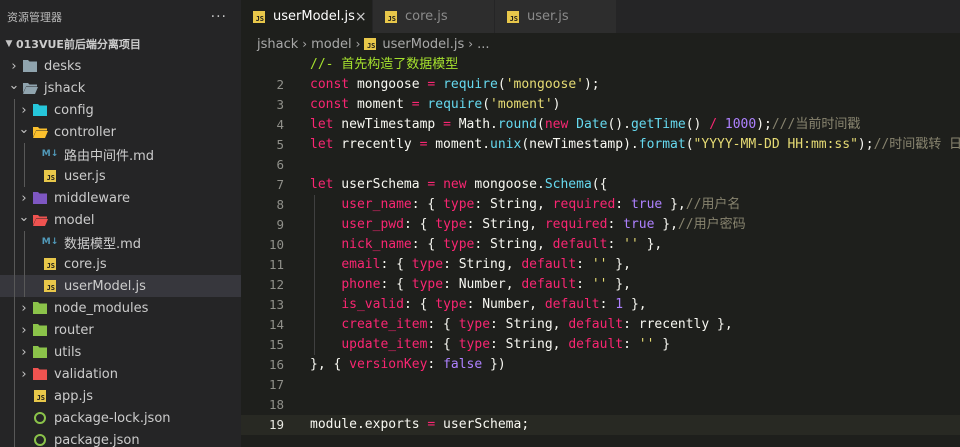 This screenshot has width=960, height=447. Describe the element at coordinates (277, 44) in the screenshot. I see `breadcrumb-item-jshack: jshack` at that location.